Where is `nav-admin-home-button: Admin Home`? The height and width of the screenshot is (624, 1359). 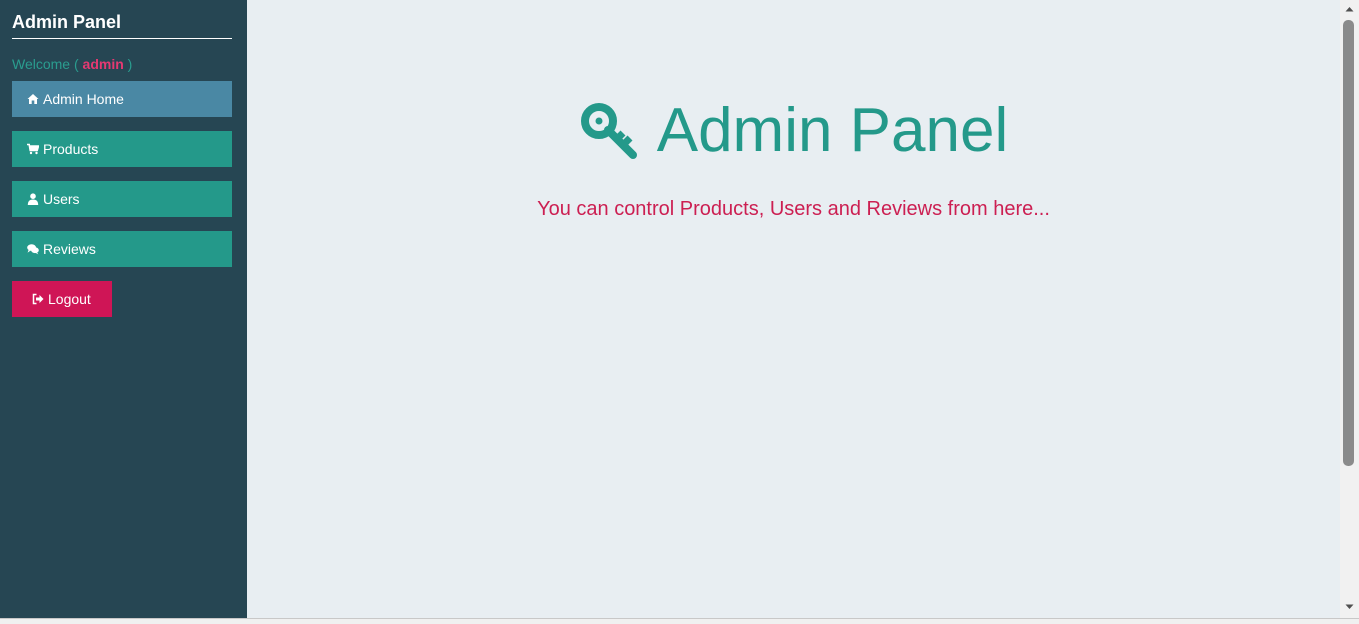 nav-admin-home-button: Admin Home is located at coordinates (122, 99).